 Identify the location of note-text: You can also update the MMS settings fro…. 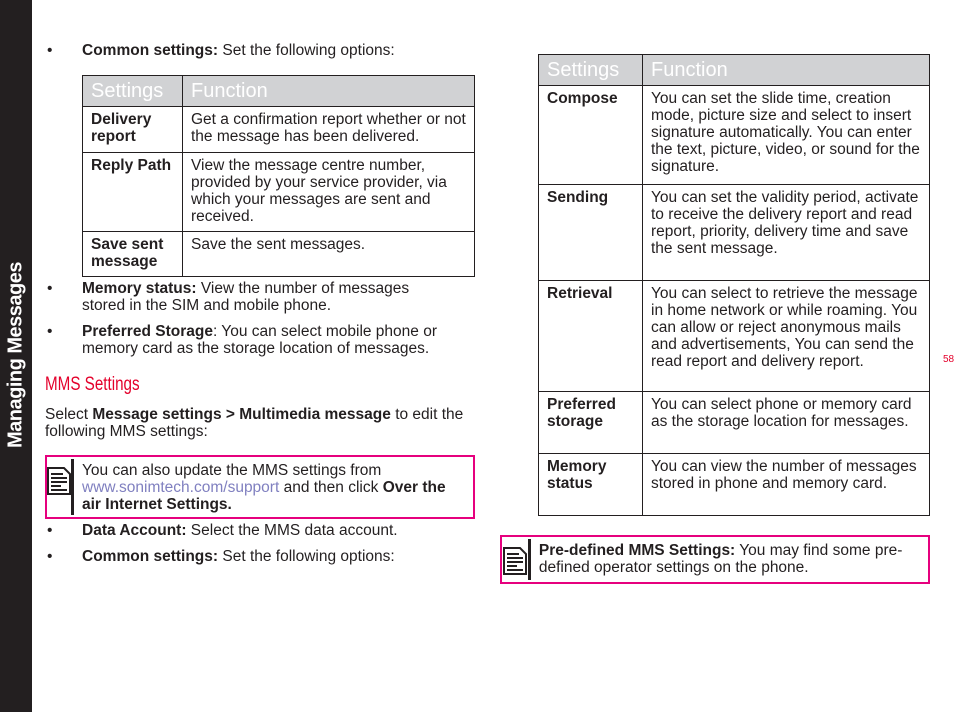
(264, 487).